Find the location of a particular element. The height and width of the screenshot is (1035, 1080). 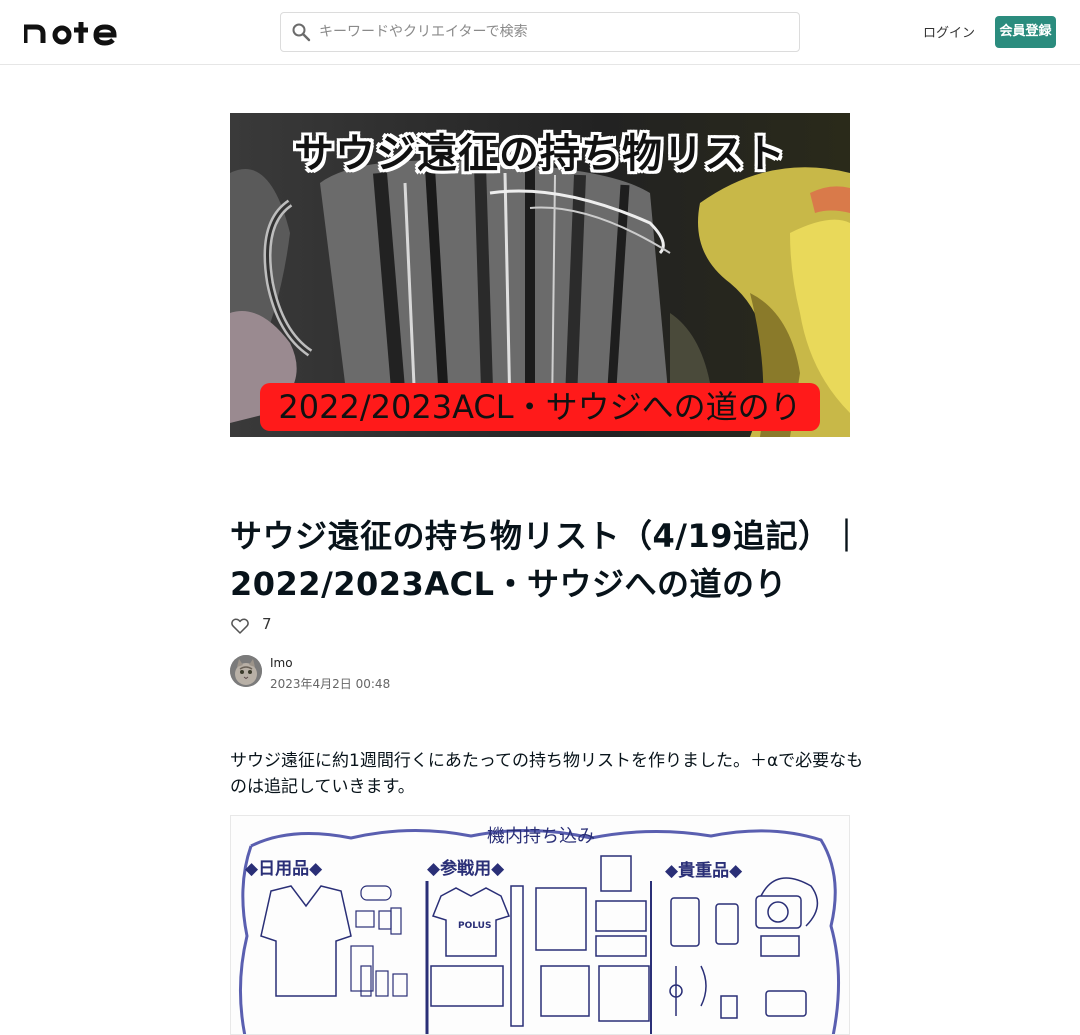

author-name: Imo is located at coordinates (281, 663).